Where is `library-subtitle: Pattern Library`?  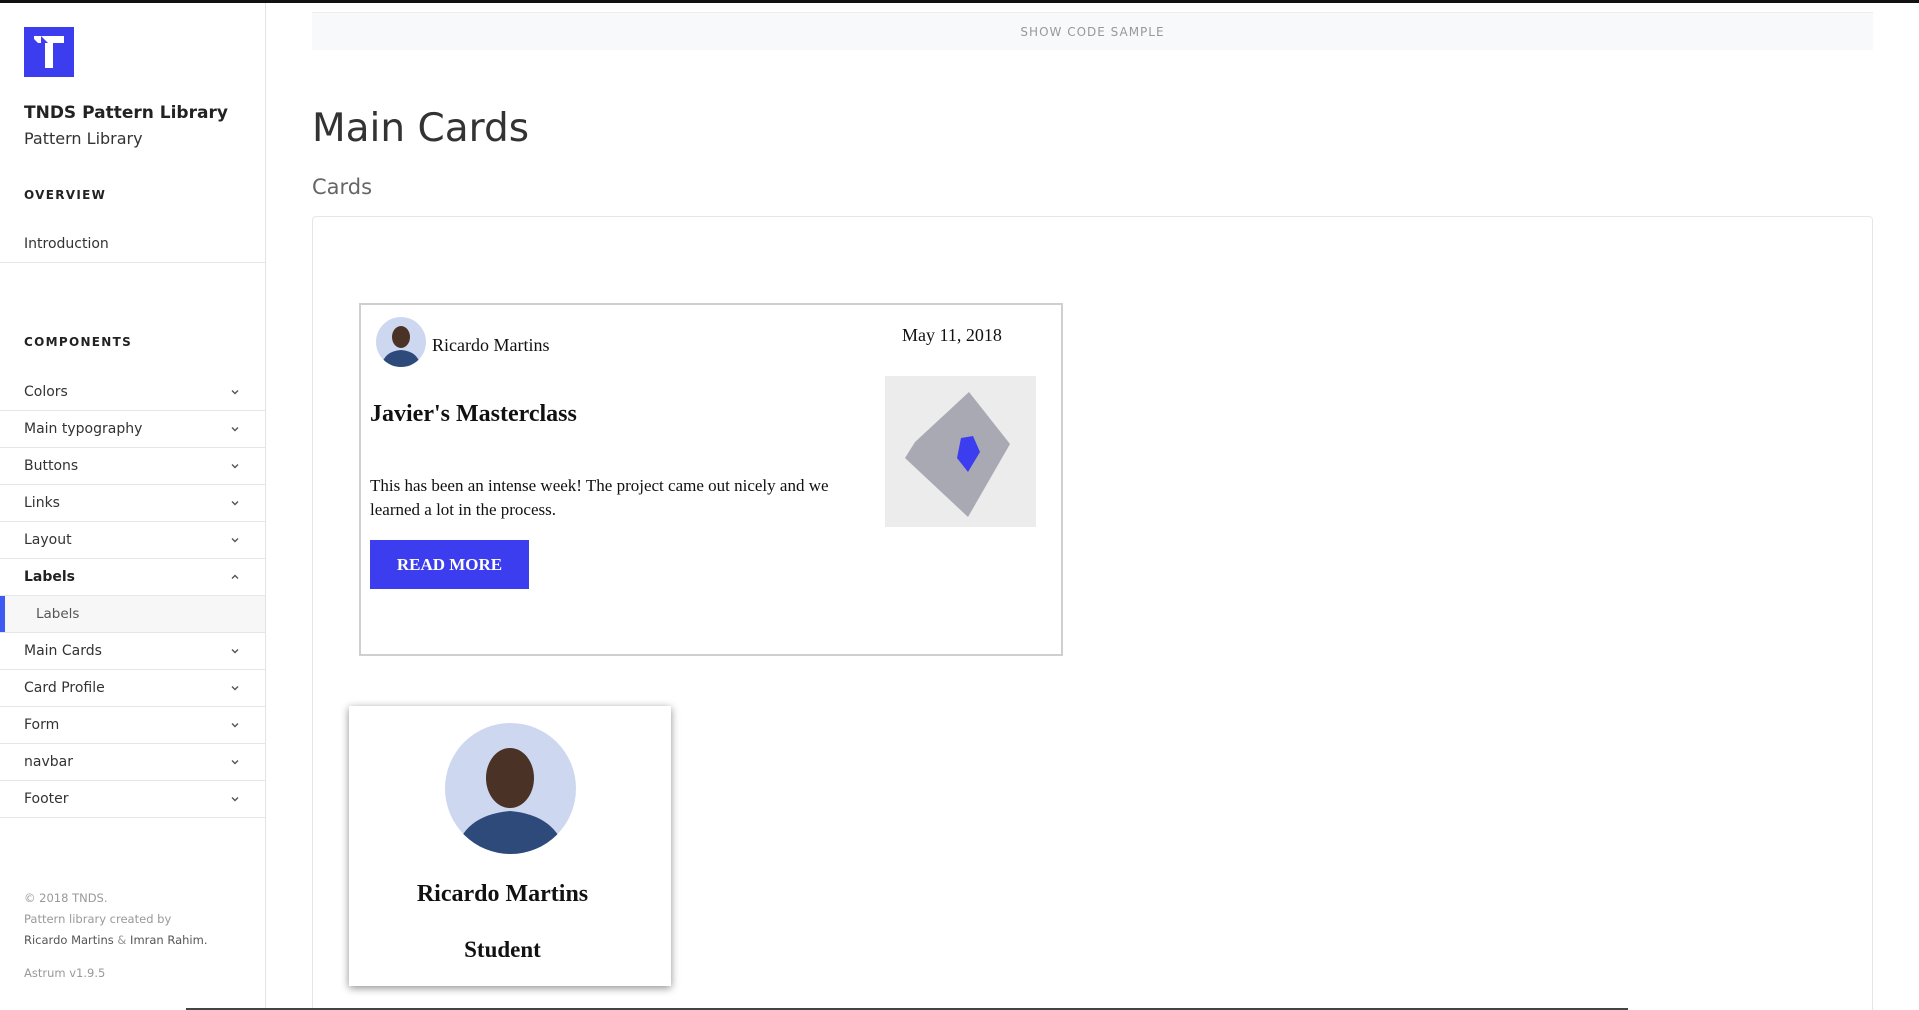
library-subtitle: Pattern Library is located at coordinates (83, 138).